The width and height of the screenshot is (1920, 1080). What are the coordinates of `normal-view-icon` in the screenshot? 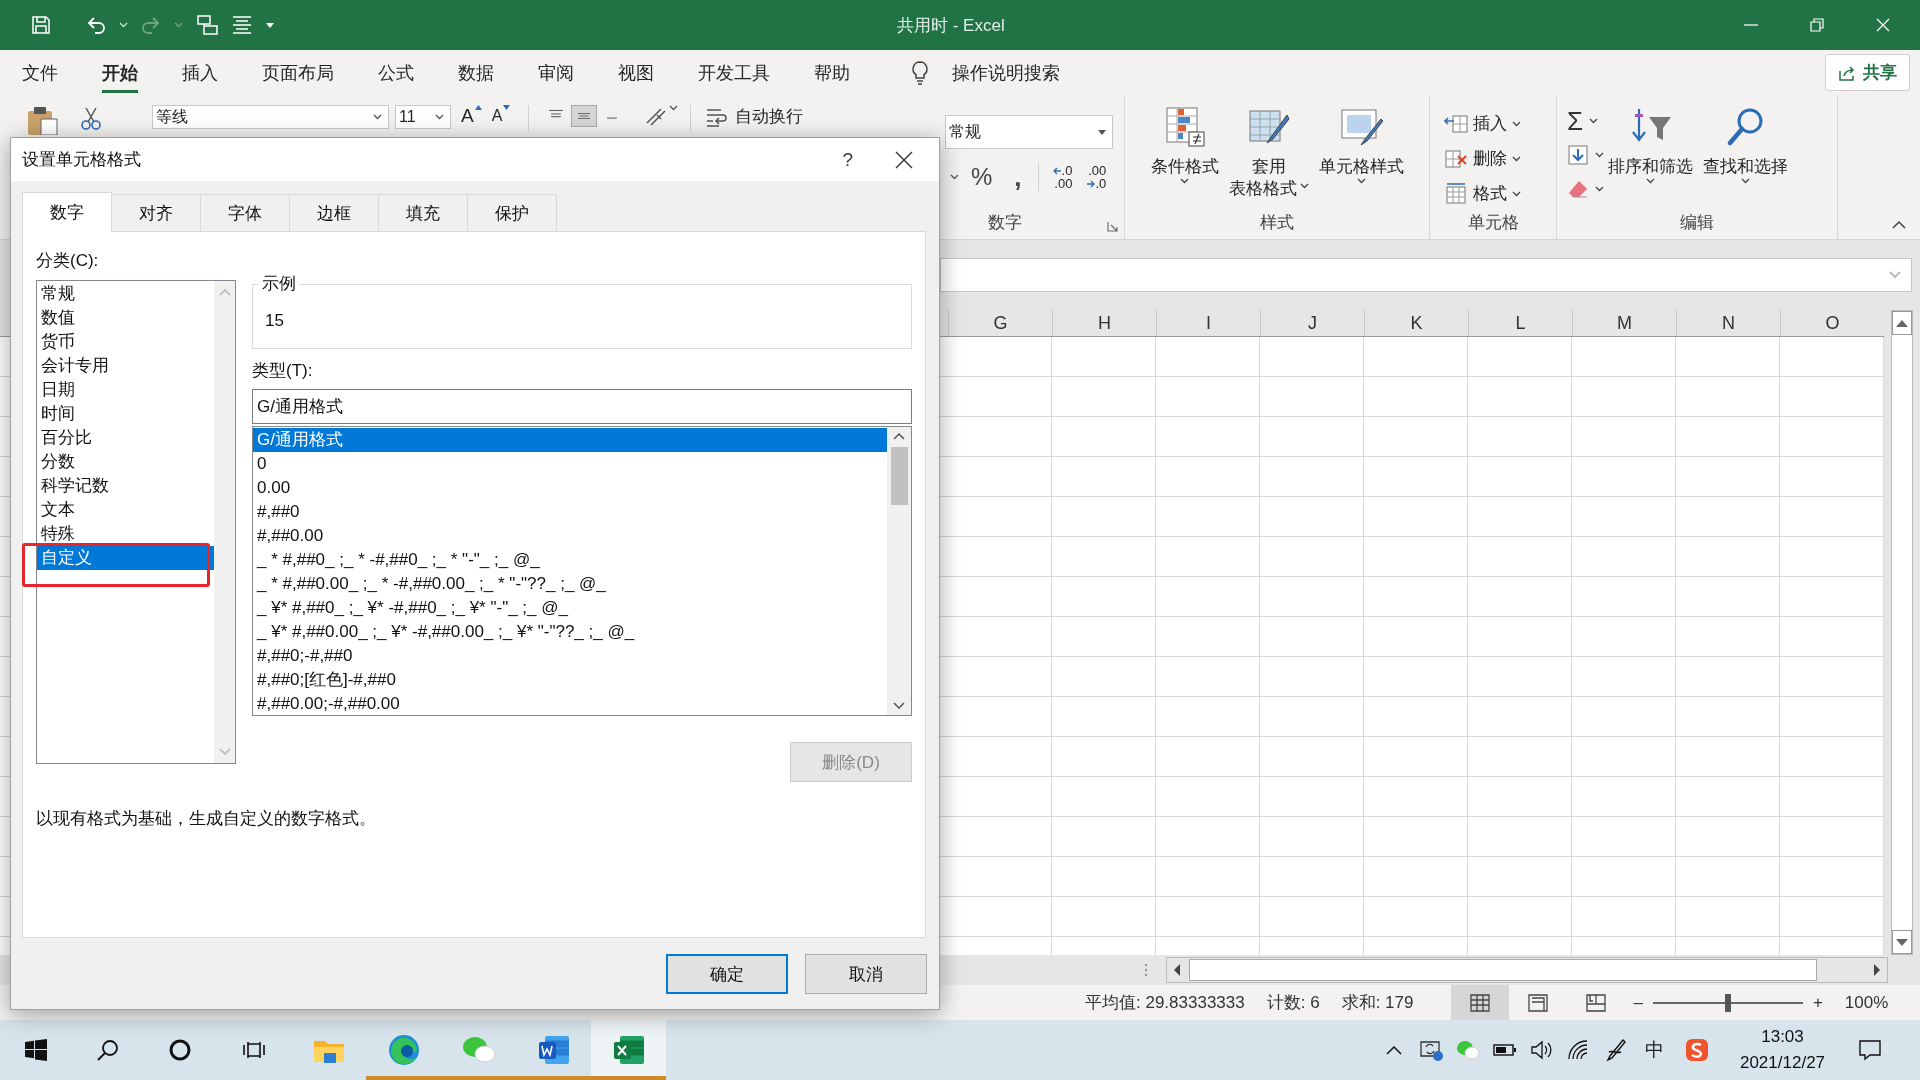 It's located at (1480, 1002).